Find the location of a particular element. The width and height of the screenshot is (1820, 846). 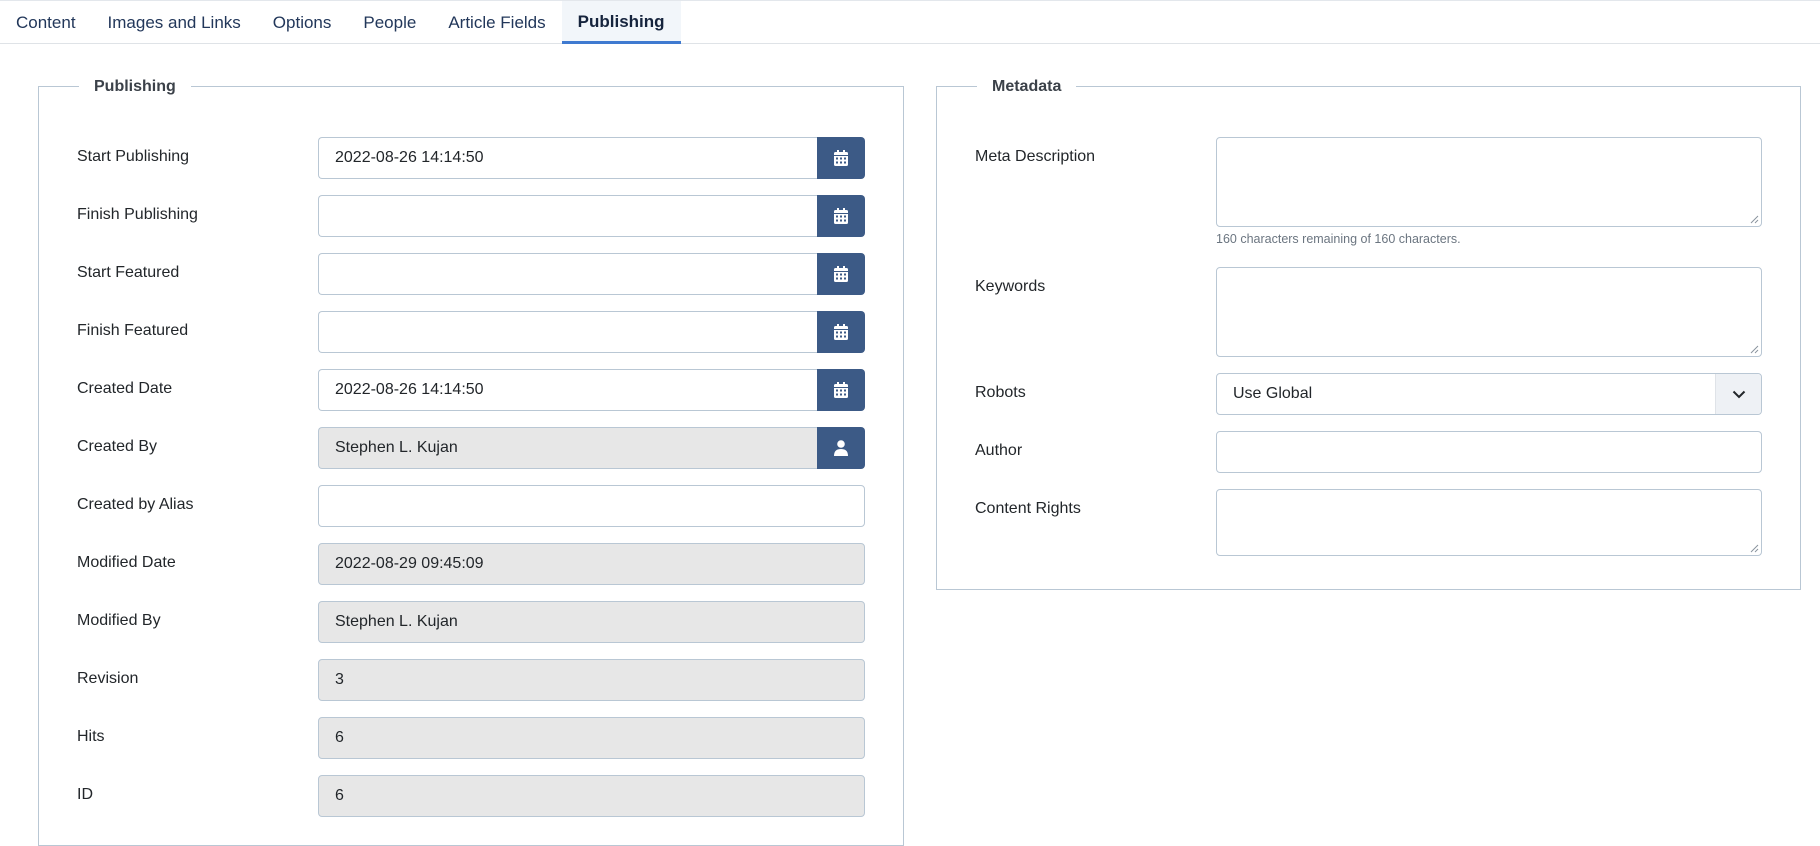

start-featured-input is located at coordinates (567, 274).